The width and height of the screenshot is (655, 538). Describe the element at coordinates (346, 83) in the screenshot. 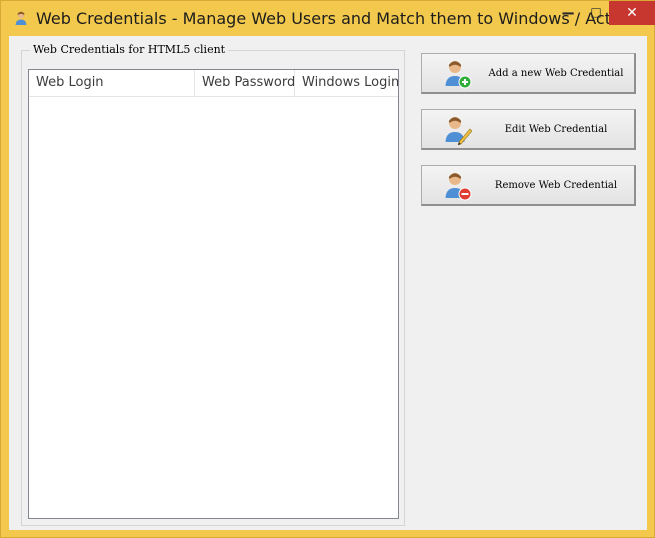

I see `column-header-windows-login: Windows Login` at that location.